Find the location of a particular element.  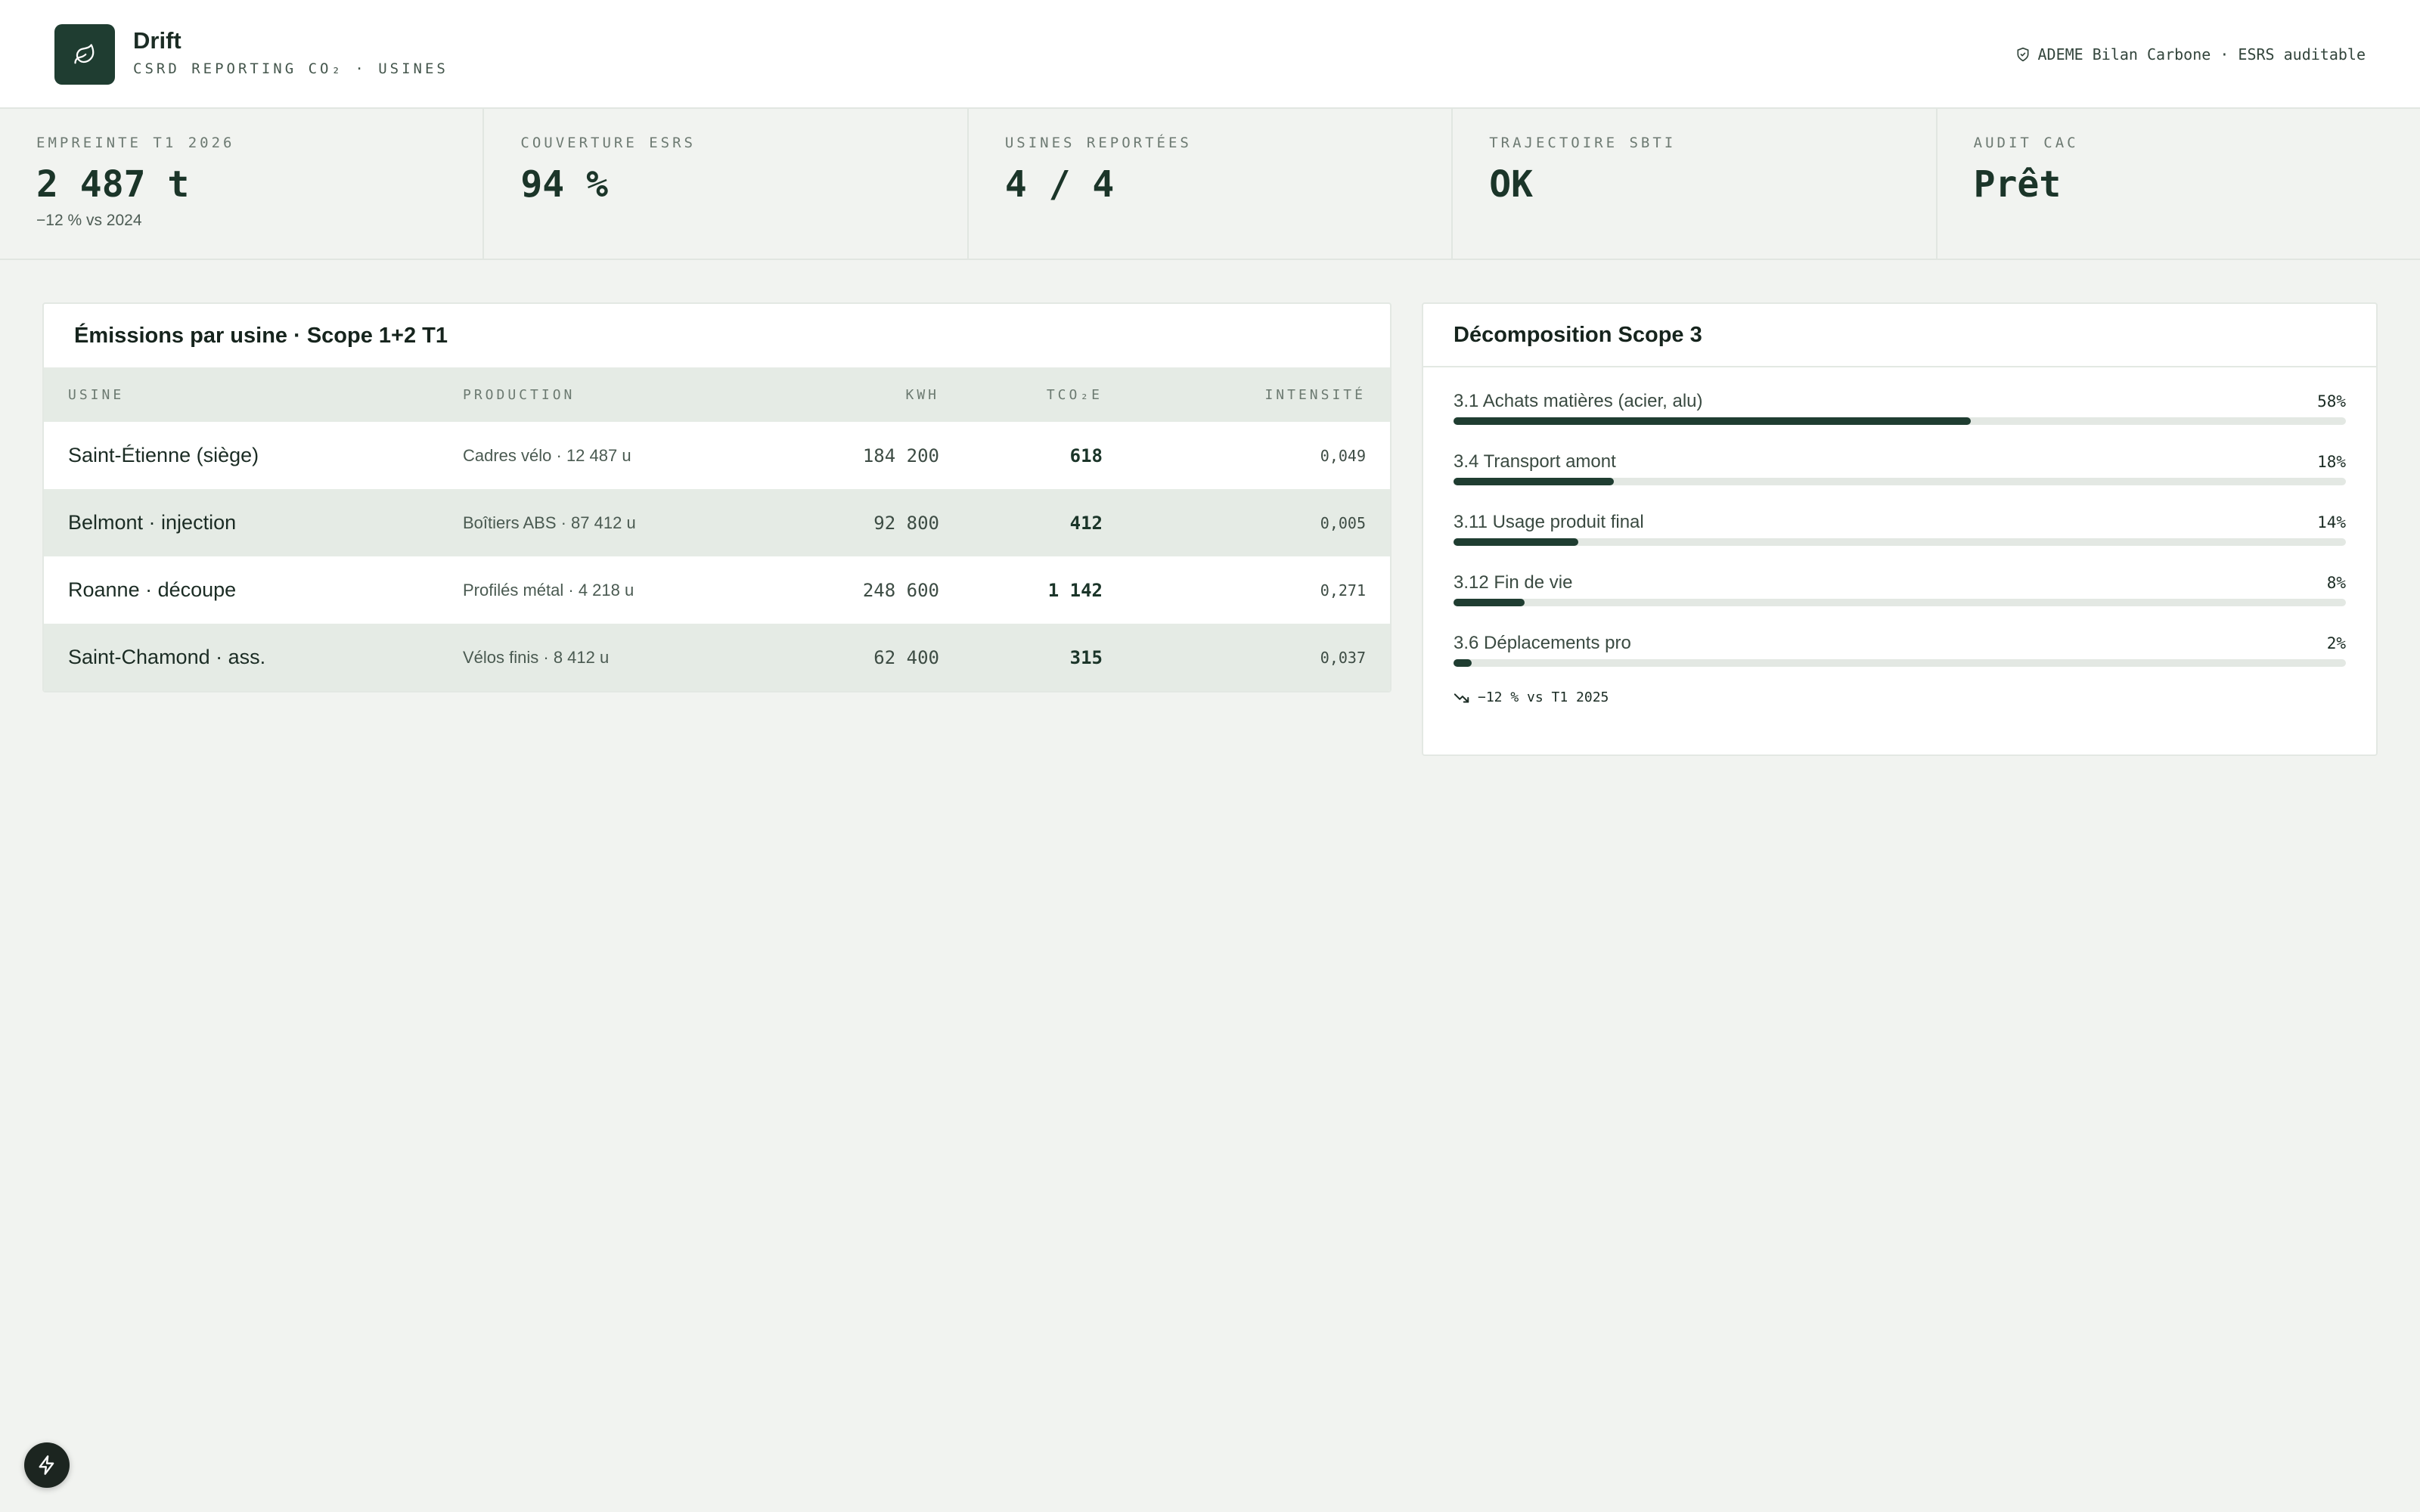

kpi-label: AUDIT CAC is located at coordinates (2026, 143).